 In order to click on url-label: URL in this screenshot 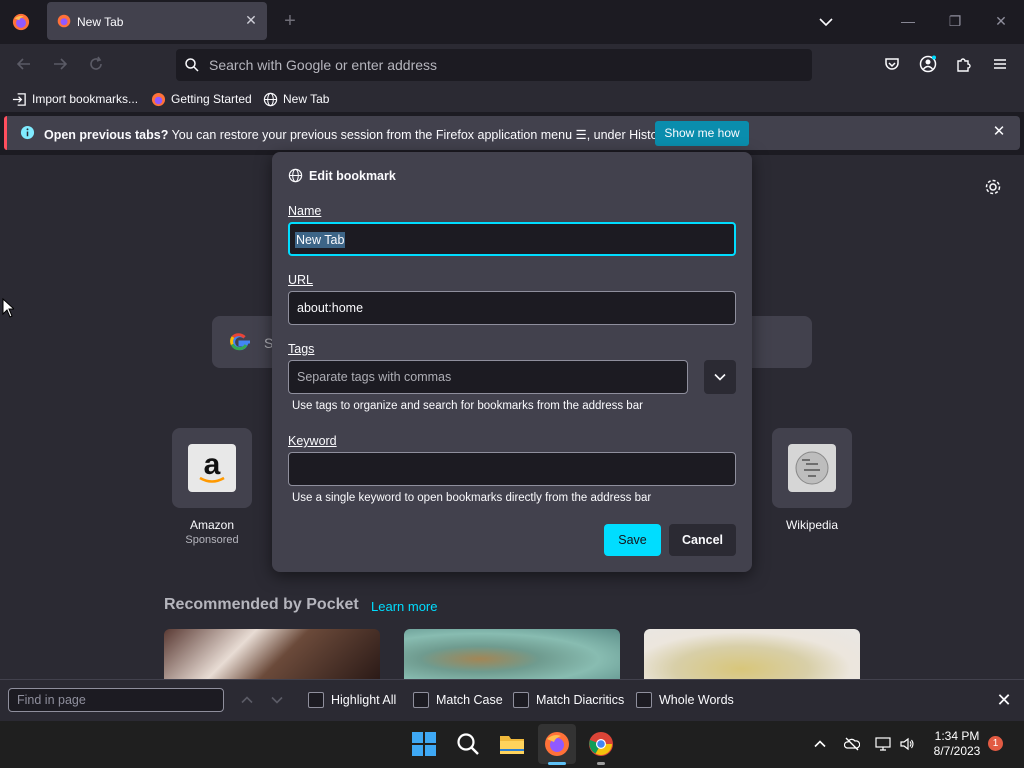, I will do `click(301, 280)`.